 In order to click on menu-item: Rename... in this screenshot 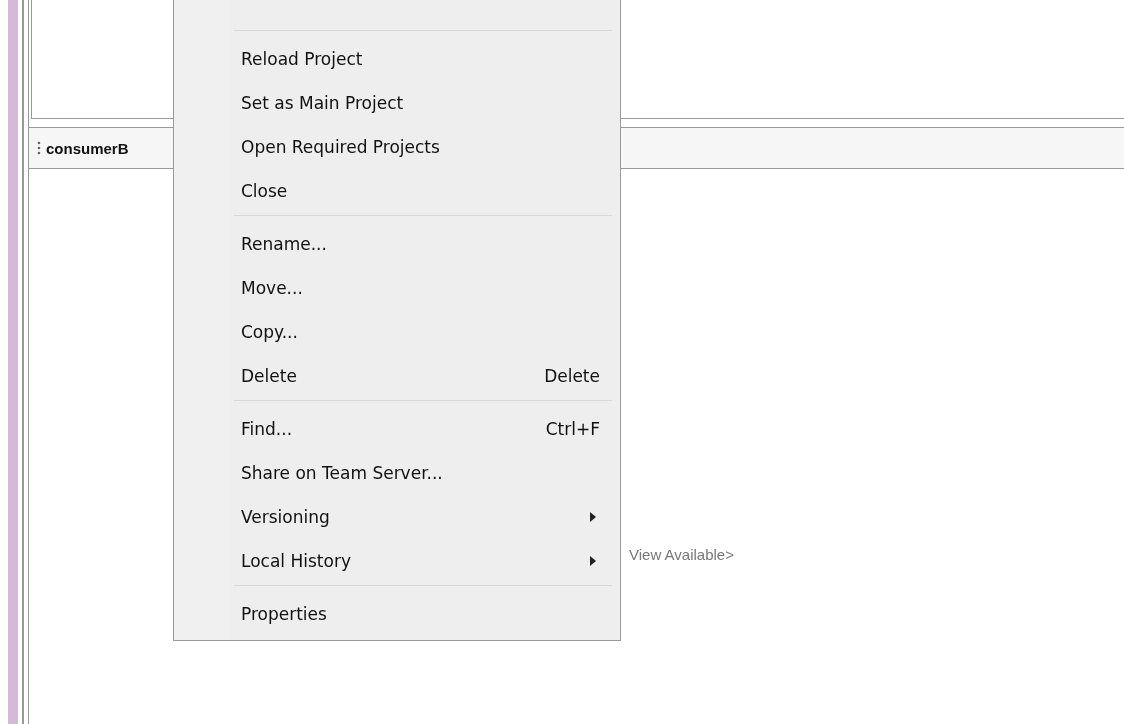, I will do `click(397, 244)`.